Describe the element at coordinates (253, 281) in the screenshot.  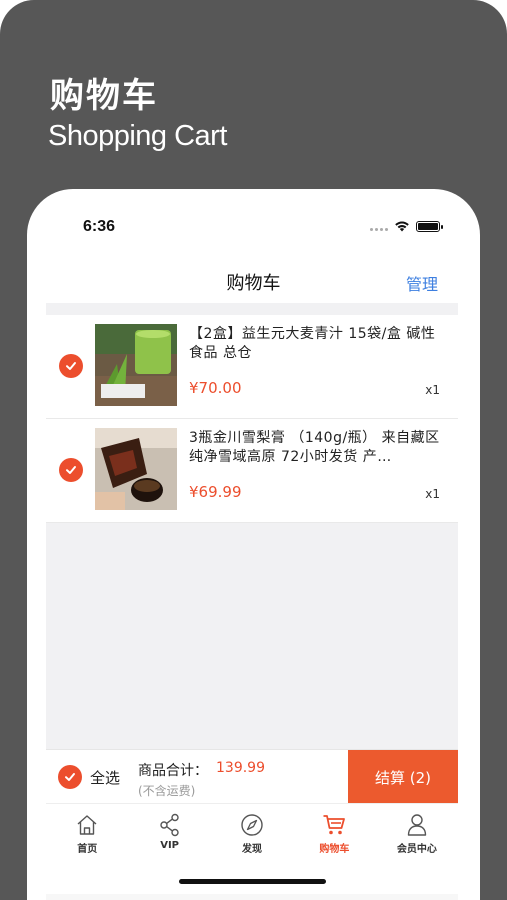
I see `nav-bar: 购物车 管理` at that location.